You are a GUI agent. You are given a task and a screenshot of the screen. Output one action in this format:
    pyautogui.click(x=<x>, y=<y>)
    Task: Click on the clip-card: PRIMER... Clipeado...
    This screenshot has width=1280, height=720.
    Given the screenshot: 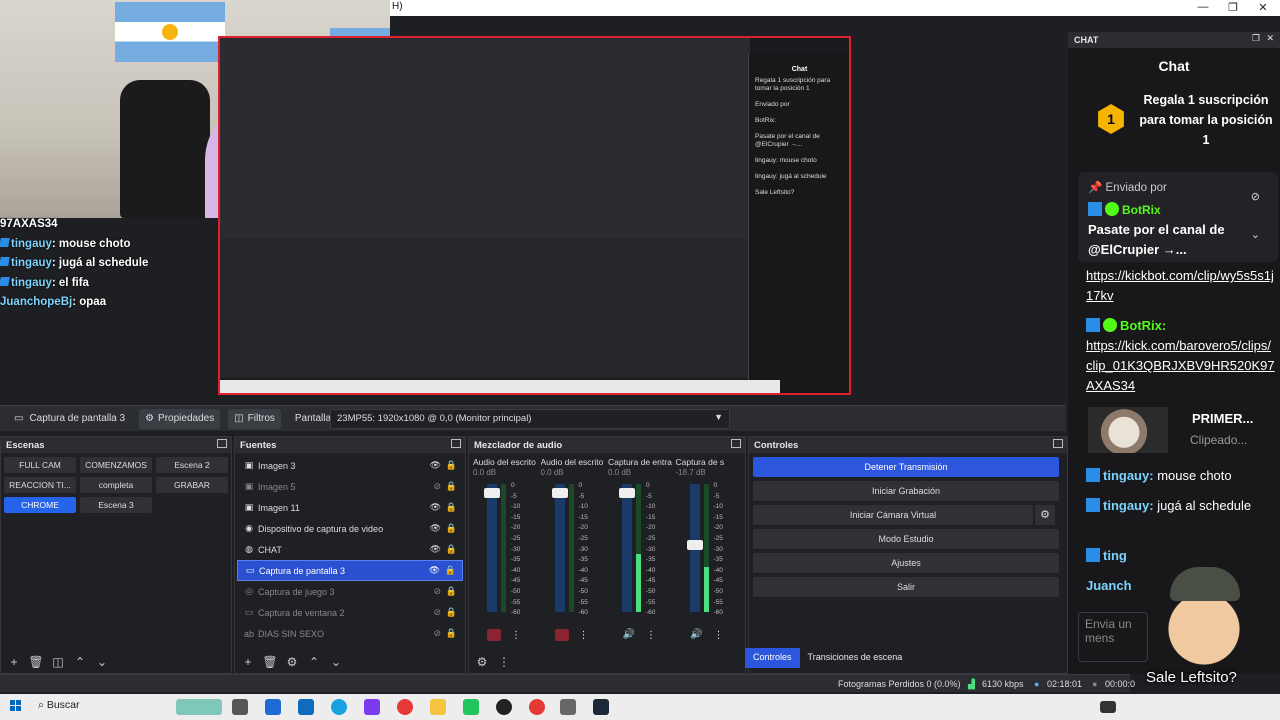 What is the action you would take?
    pyautogui.click(x=1183, y=432)
    